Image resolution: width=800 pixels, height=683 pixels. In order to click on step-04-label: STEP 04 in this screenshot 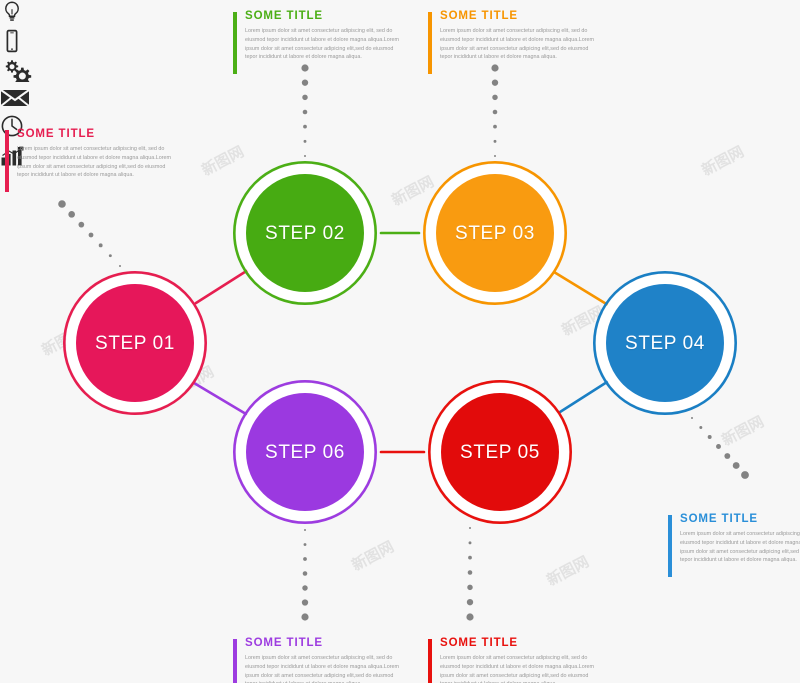, I will do `click(665, 343)`.